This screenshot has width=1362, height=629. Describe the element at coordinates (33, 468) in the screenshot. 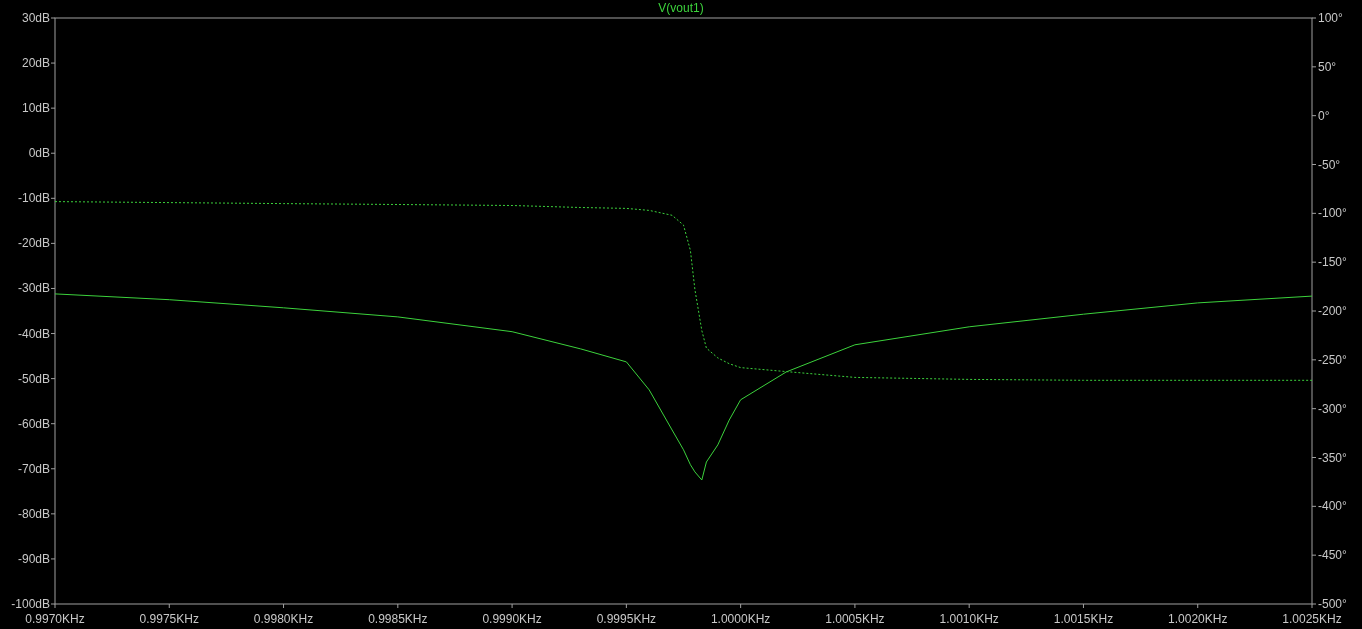

I see `y-tick-label: -70dB` at that location.